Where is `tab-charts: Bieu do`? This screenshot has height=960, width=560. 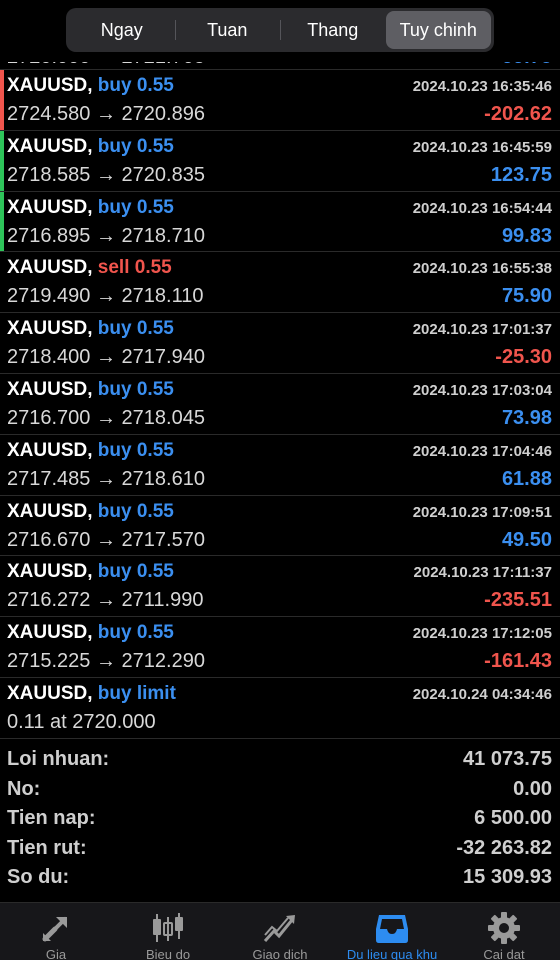 tab-charts: Bieu do is located at coordinates (168, 931).